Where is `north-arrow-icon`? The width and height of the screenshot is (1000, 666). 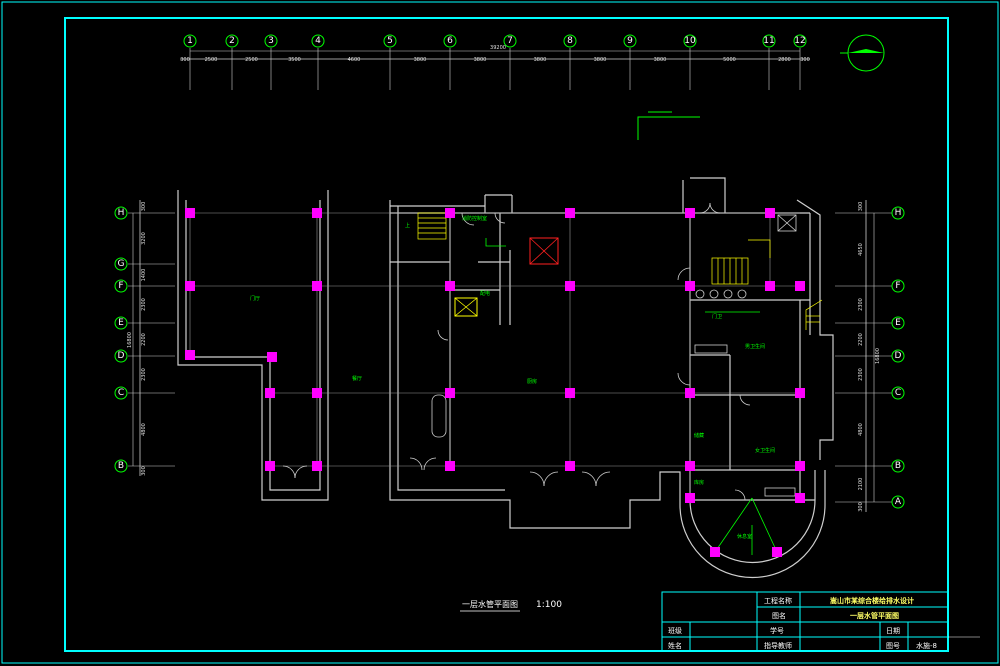 north-arrow-icon is located at coordinates (862, 53).